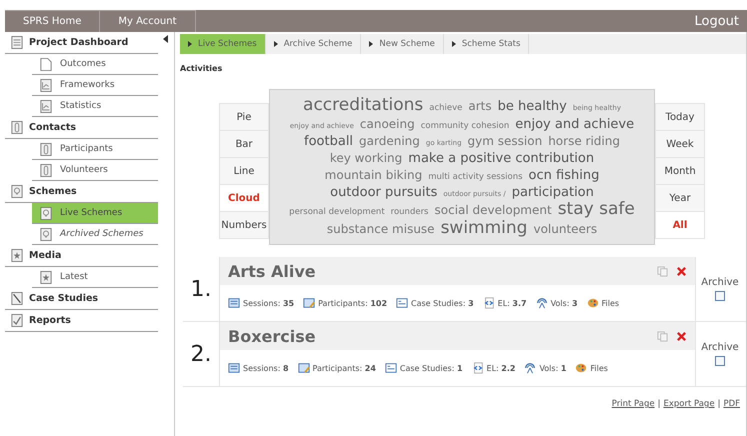  What do you see at coordinates (680, 225) in the screenshot?
I see `chart-option-button: All` at bounding box center [680, 225].